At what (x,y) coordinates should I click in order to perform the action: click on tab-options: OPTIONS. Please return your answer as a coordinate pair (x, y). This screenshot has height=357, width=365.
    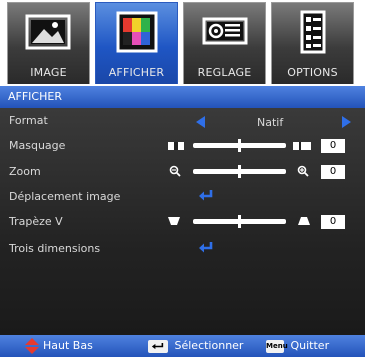
    Looking at the image, I should click on (312, 43).